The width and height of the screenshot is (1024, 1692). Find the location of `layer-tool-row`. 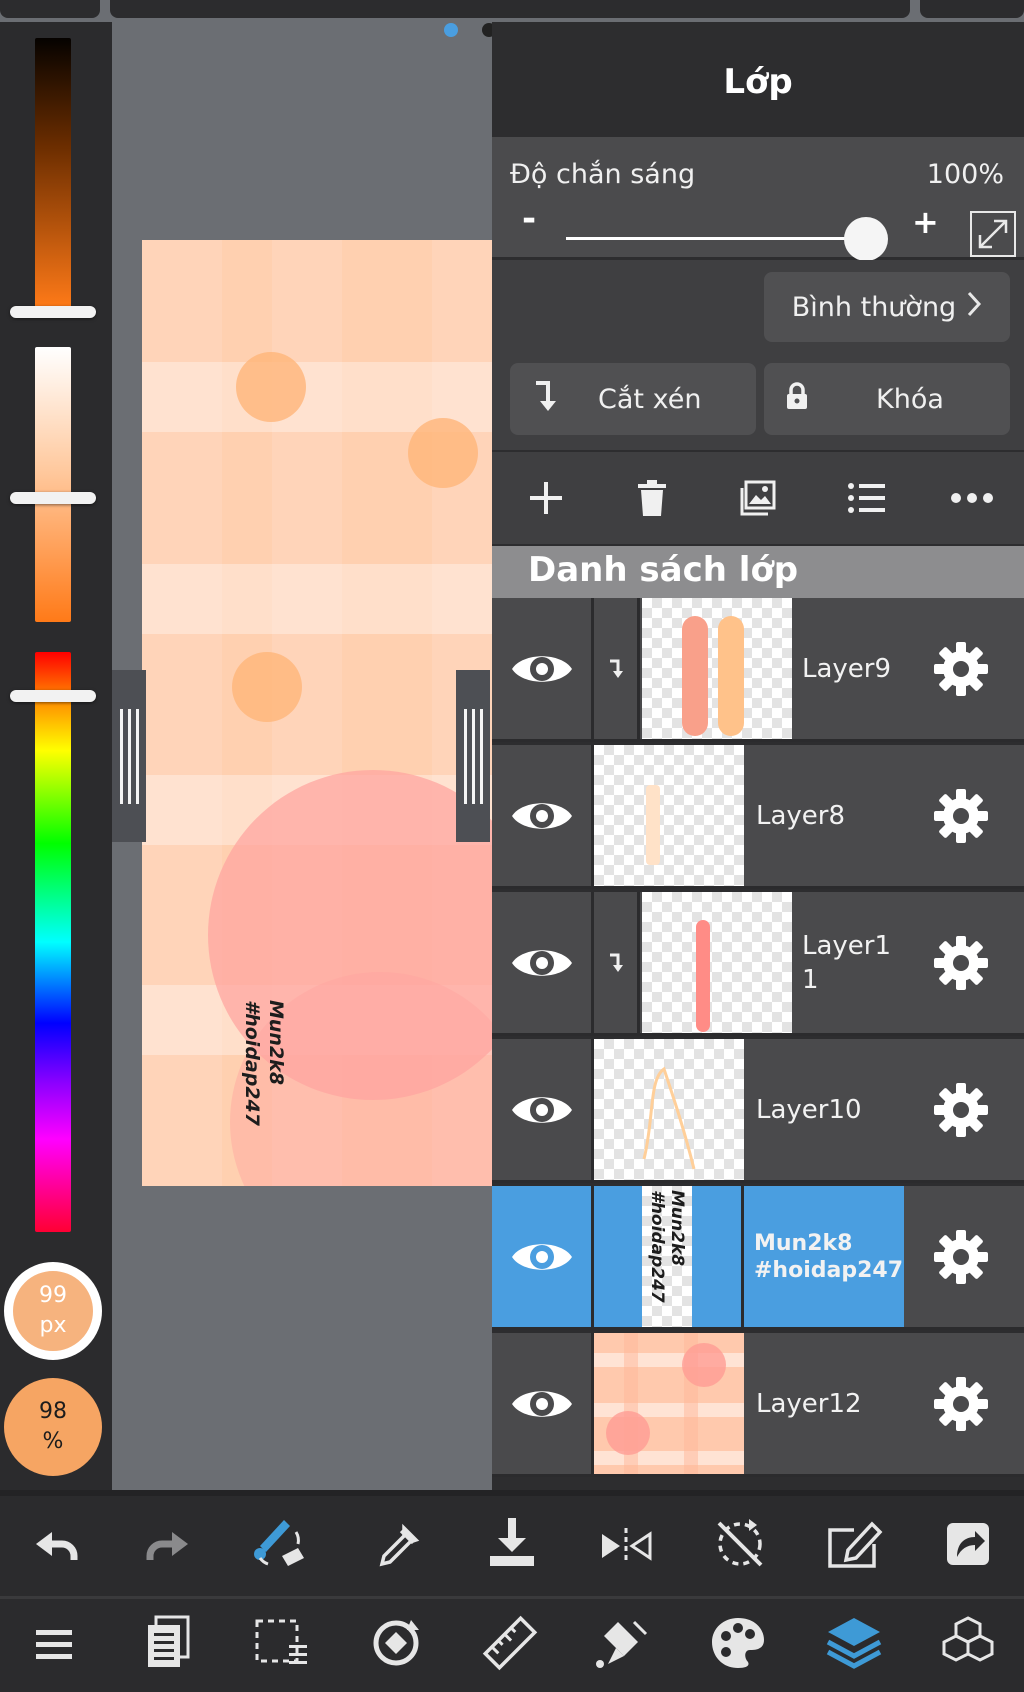

layer-tool-row is located at coordinates (758, 498).